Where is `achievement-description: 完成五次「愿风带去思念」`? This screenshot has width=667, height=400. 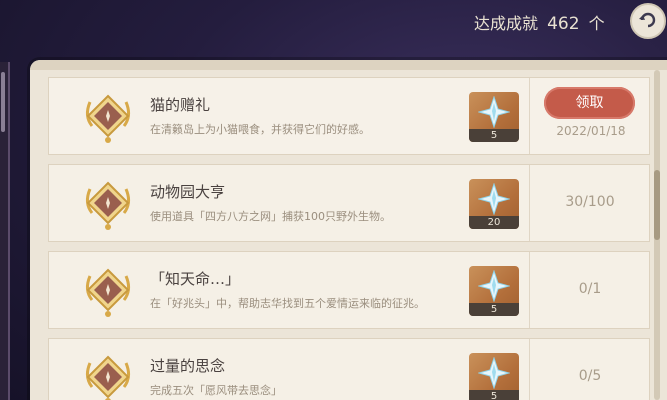
achievement-description: 完成五次「愿风带去思念」 is located at coordinates (216, 390).